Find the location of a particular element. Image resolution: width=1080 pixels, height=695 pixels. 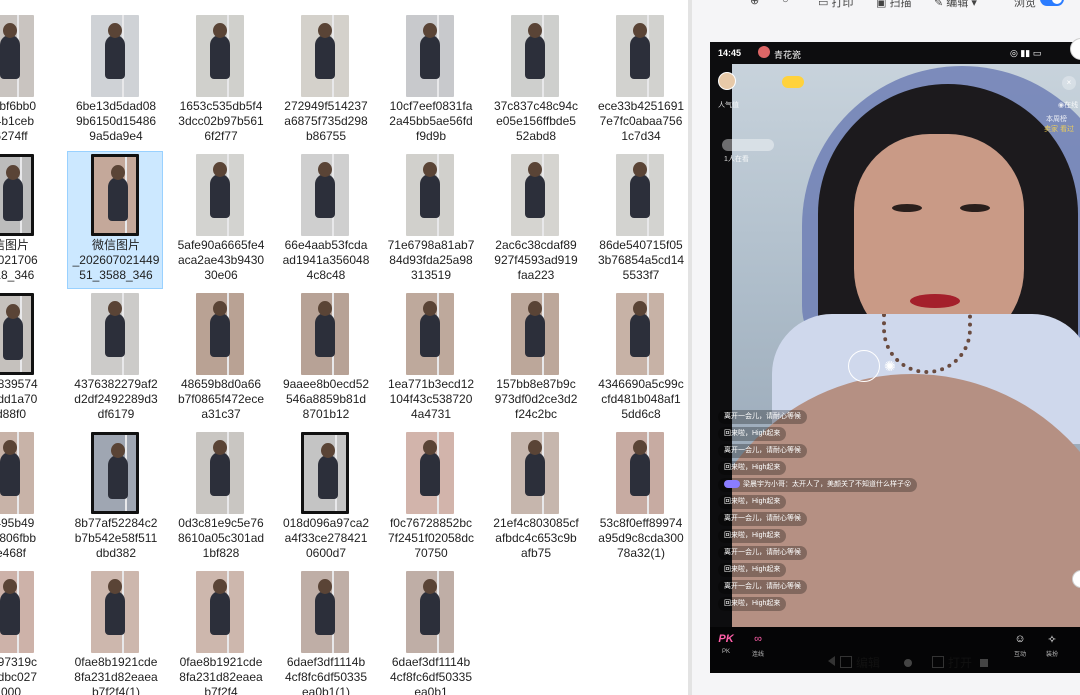

file-item: 272949f514237 a6875f735d298 b86755 is located at coordinates (325, 81).